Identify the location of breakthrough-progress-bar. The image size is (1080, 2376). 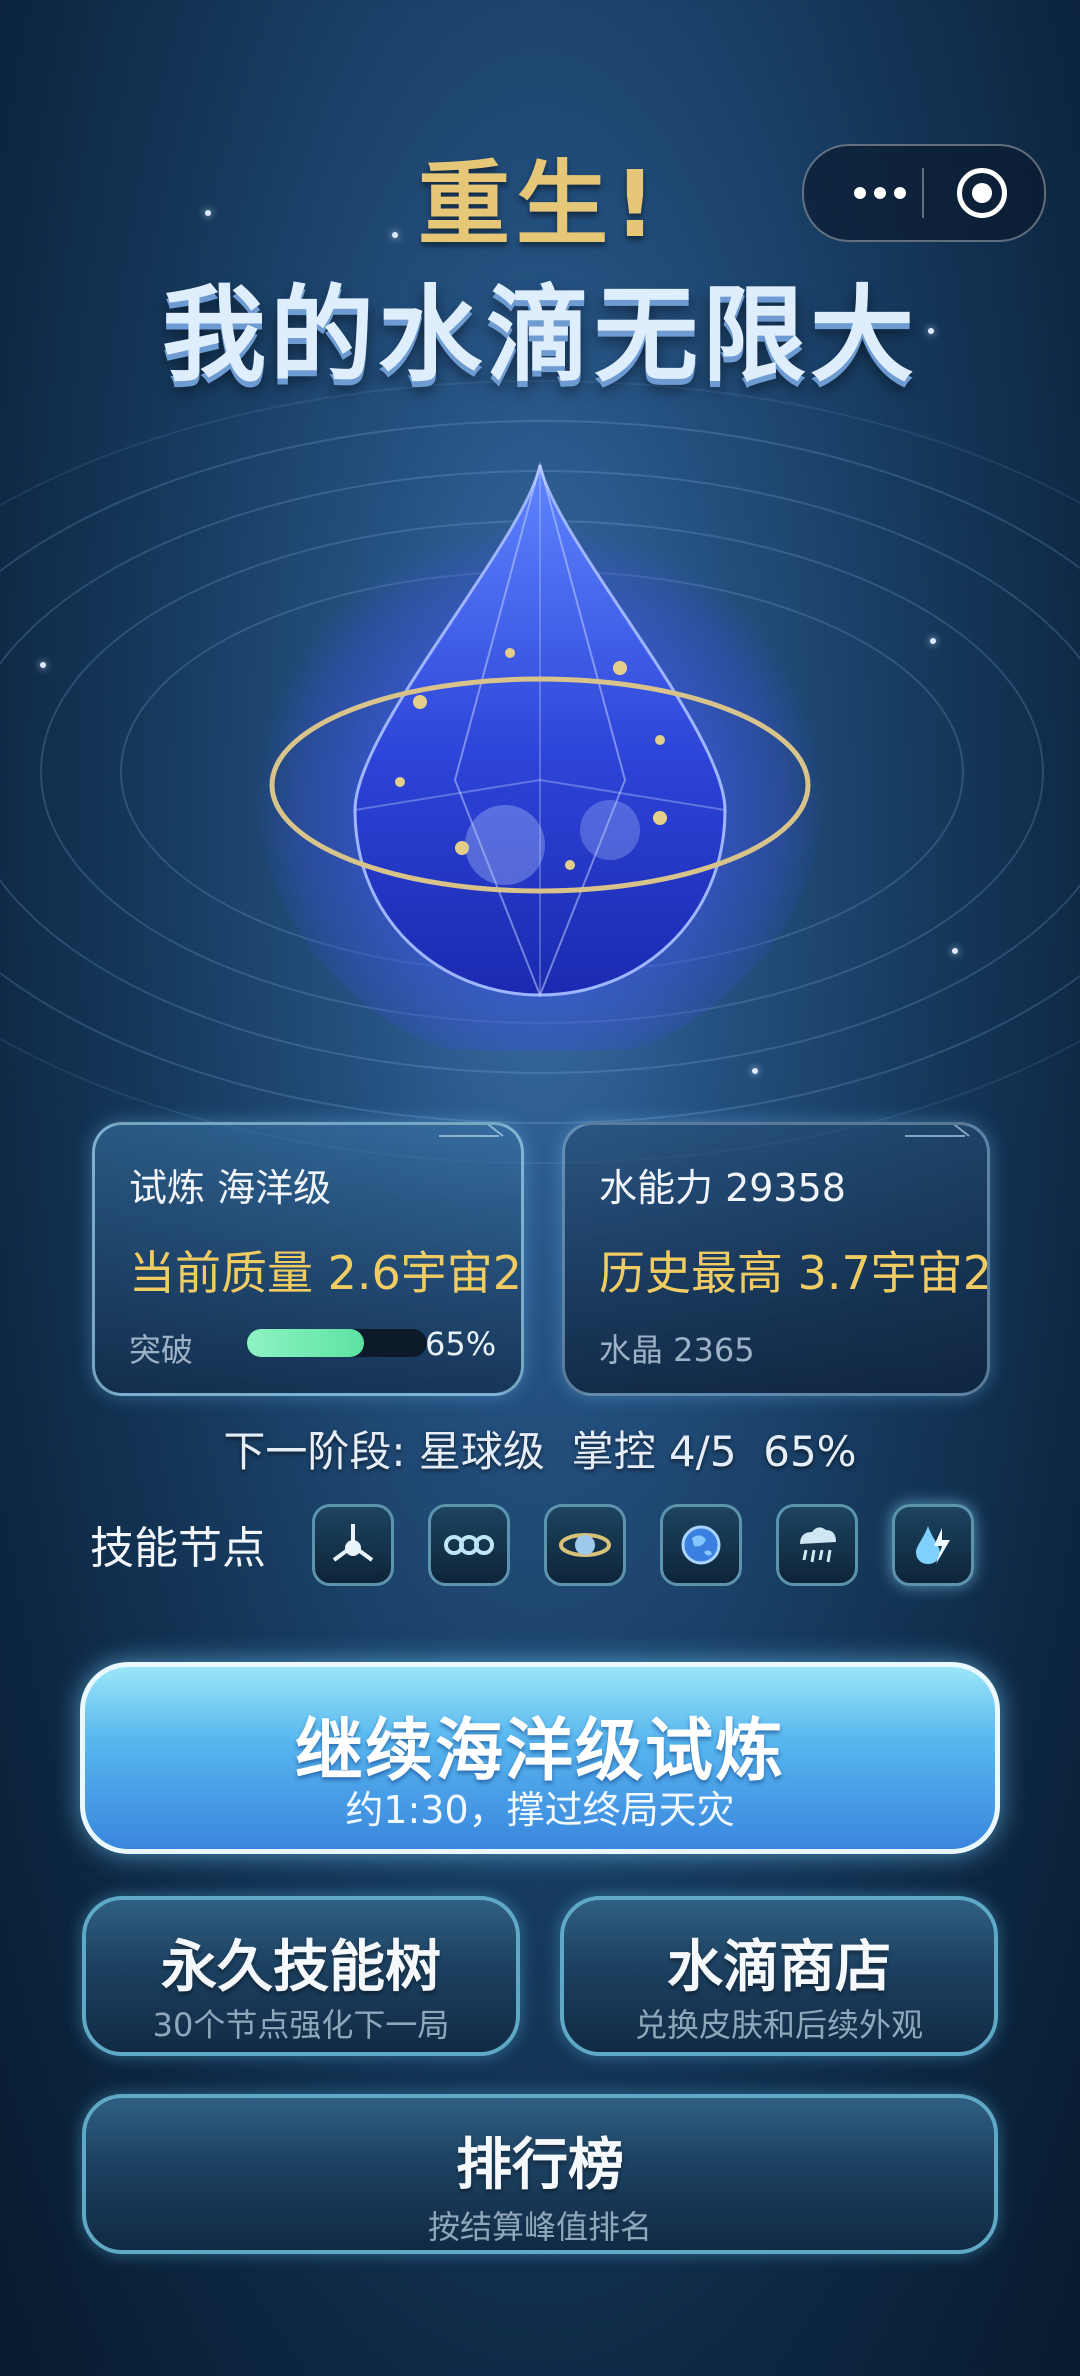
(337, 1343).